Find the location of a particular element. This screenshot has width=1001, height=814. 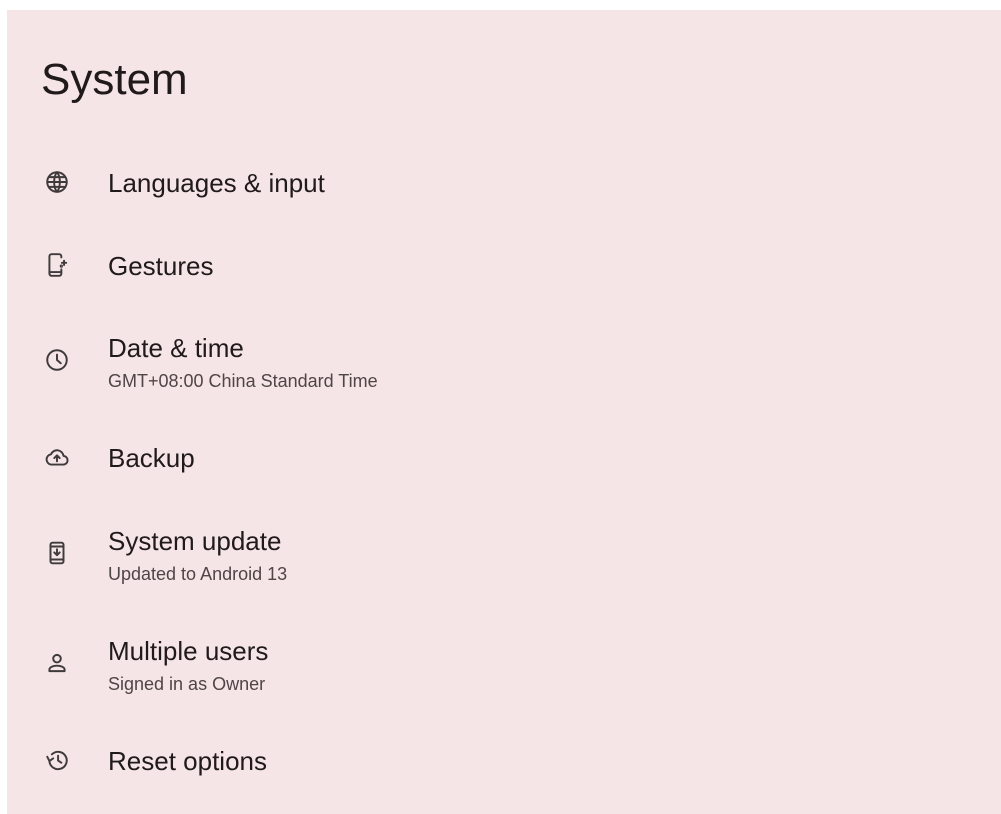

person-icon is located at coordinates (57, 663).